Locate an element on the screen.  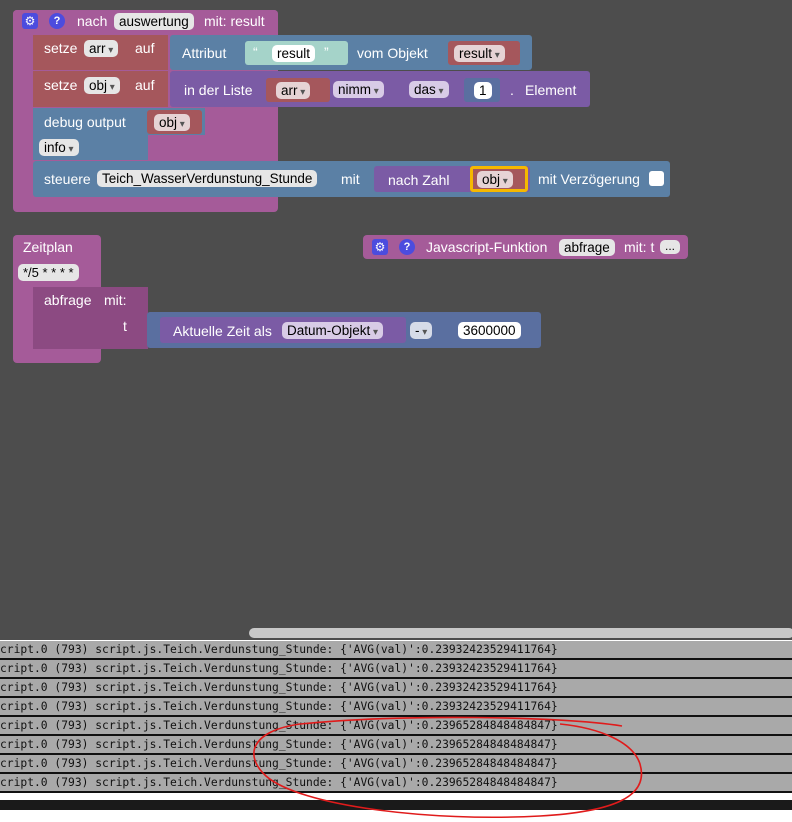
horizontal-scrollbar is located at coordinates (520, 633).